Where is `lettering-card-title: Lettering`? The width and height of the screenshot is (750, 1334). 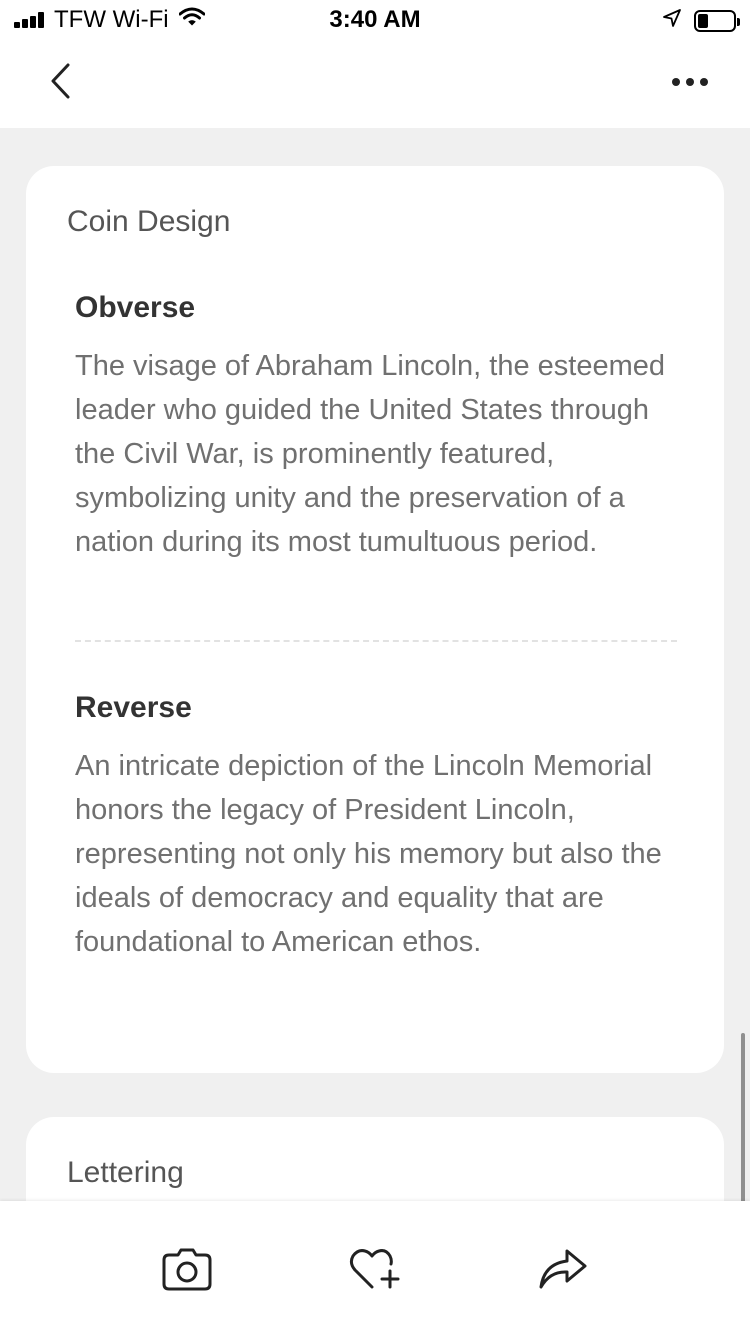
lettering-card-title: Lettering is located at coordinates (125, 1172).